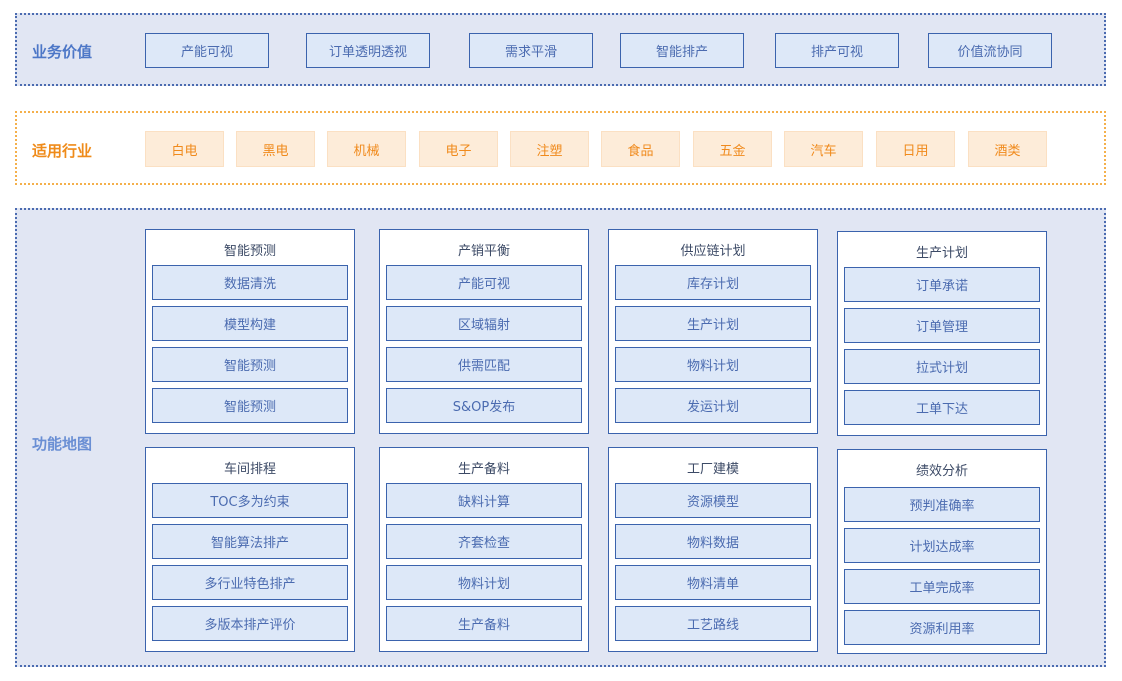  I want to click on industry-item: 白电, so click(184, 149).